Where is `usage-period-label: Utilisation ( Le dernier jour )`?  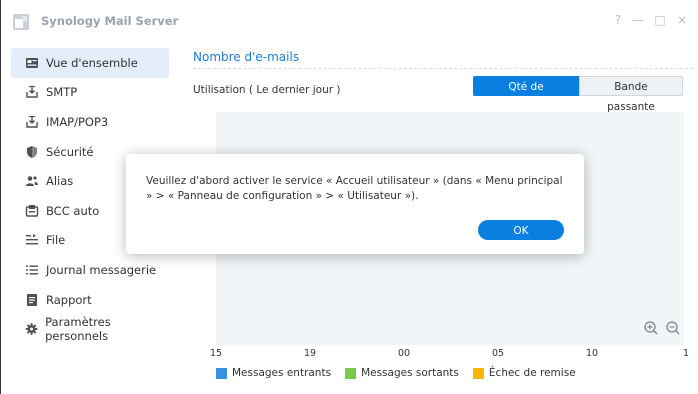
usage-period-label: Utilisation ( Le dernier jour ) is located at coordinates (267, 90).